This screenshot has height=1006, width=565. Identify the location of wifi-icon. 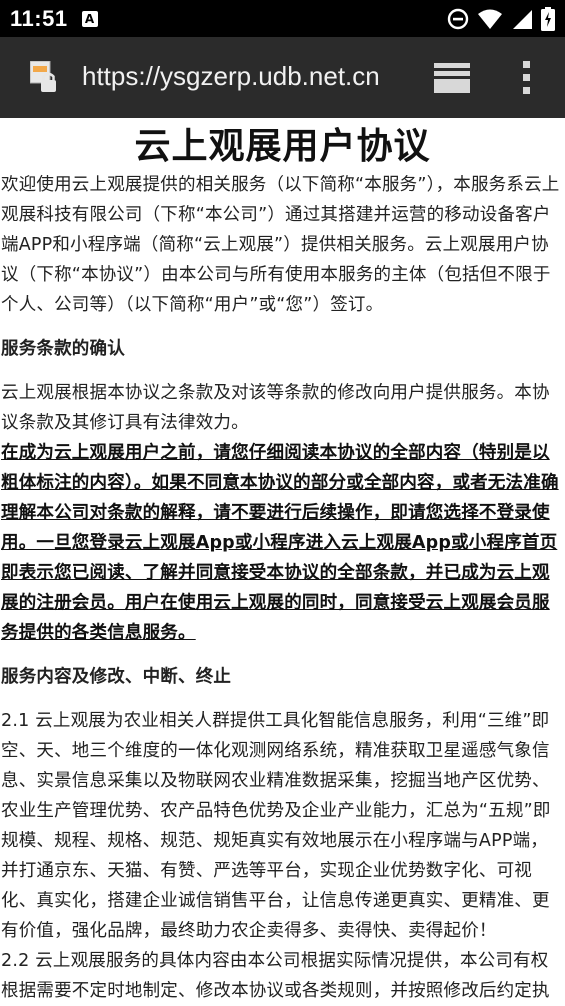
(490, 19).